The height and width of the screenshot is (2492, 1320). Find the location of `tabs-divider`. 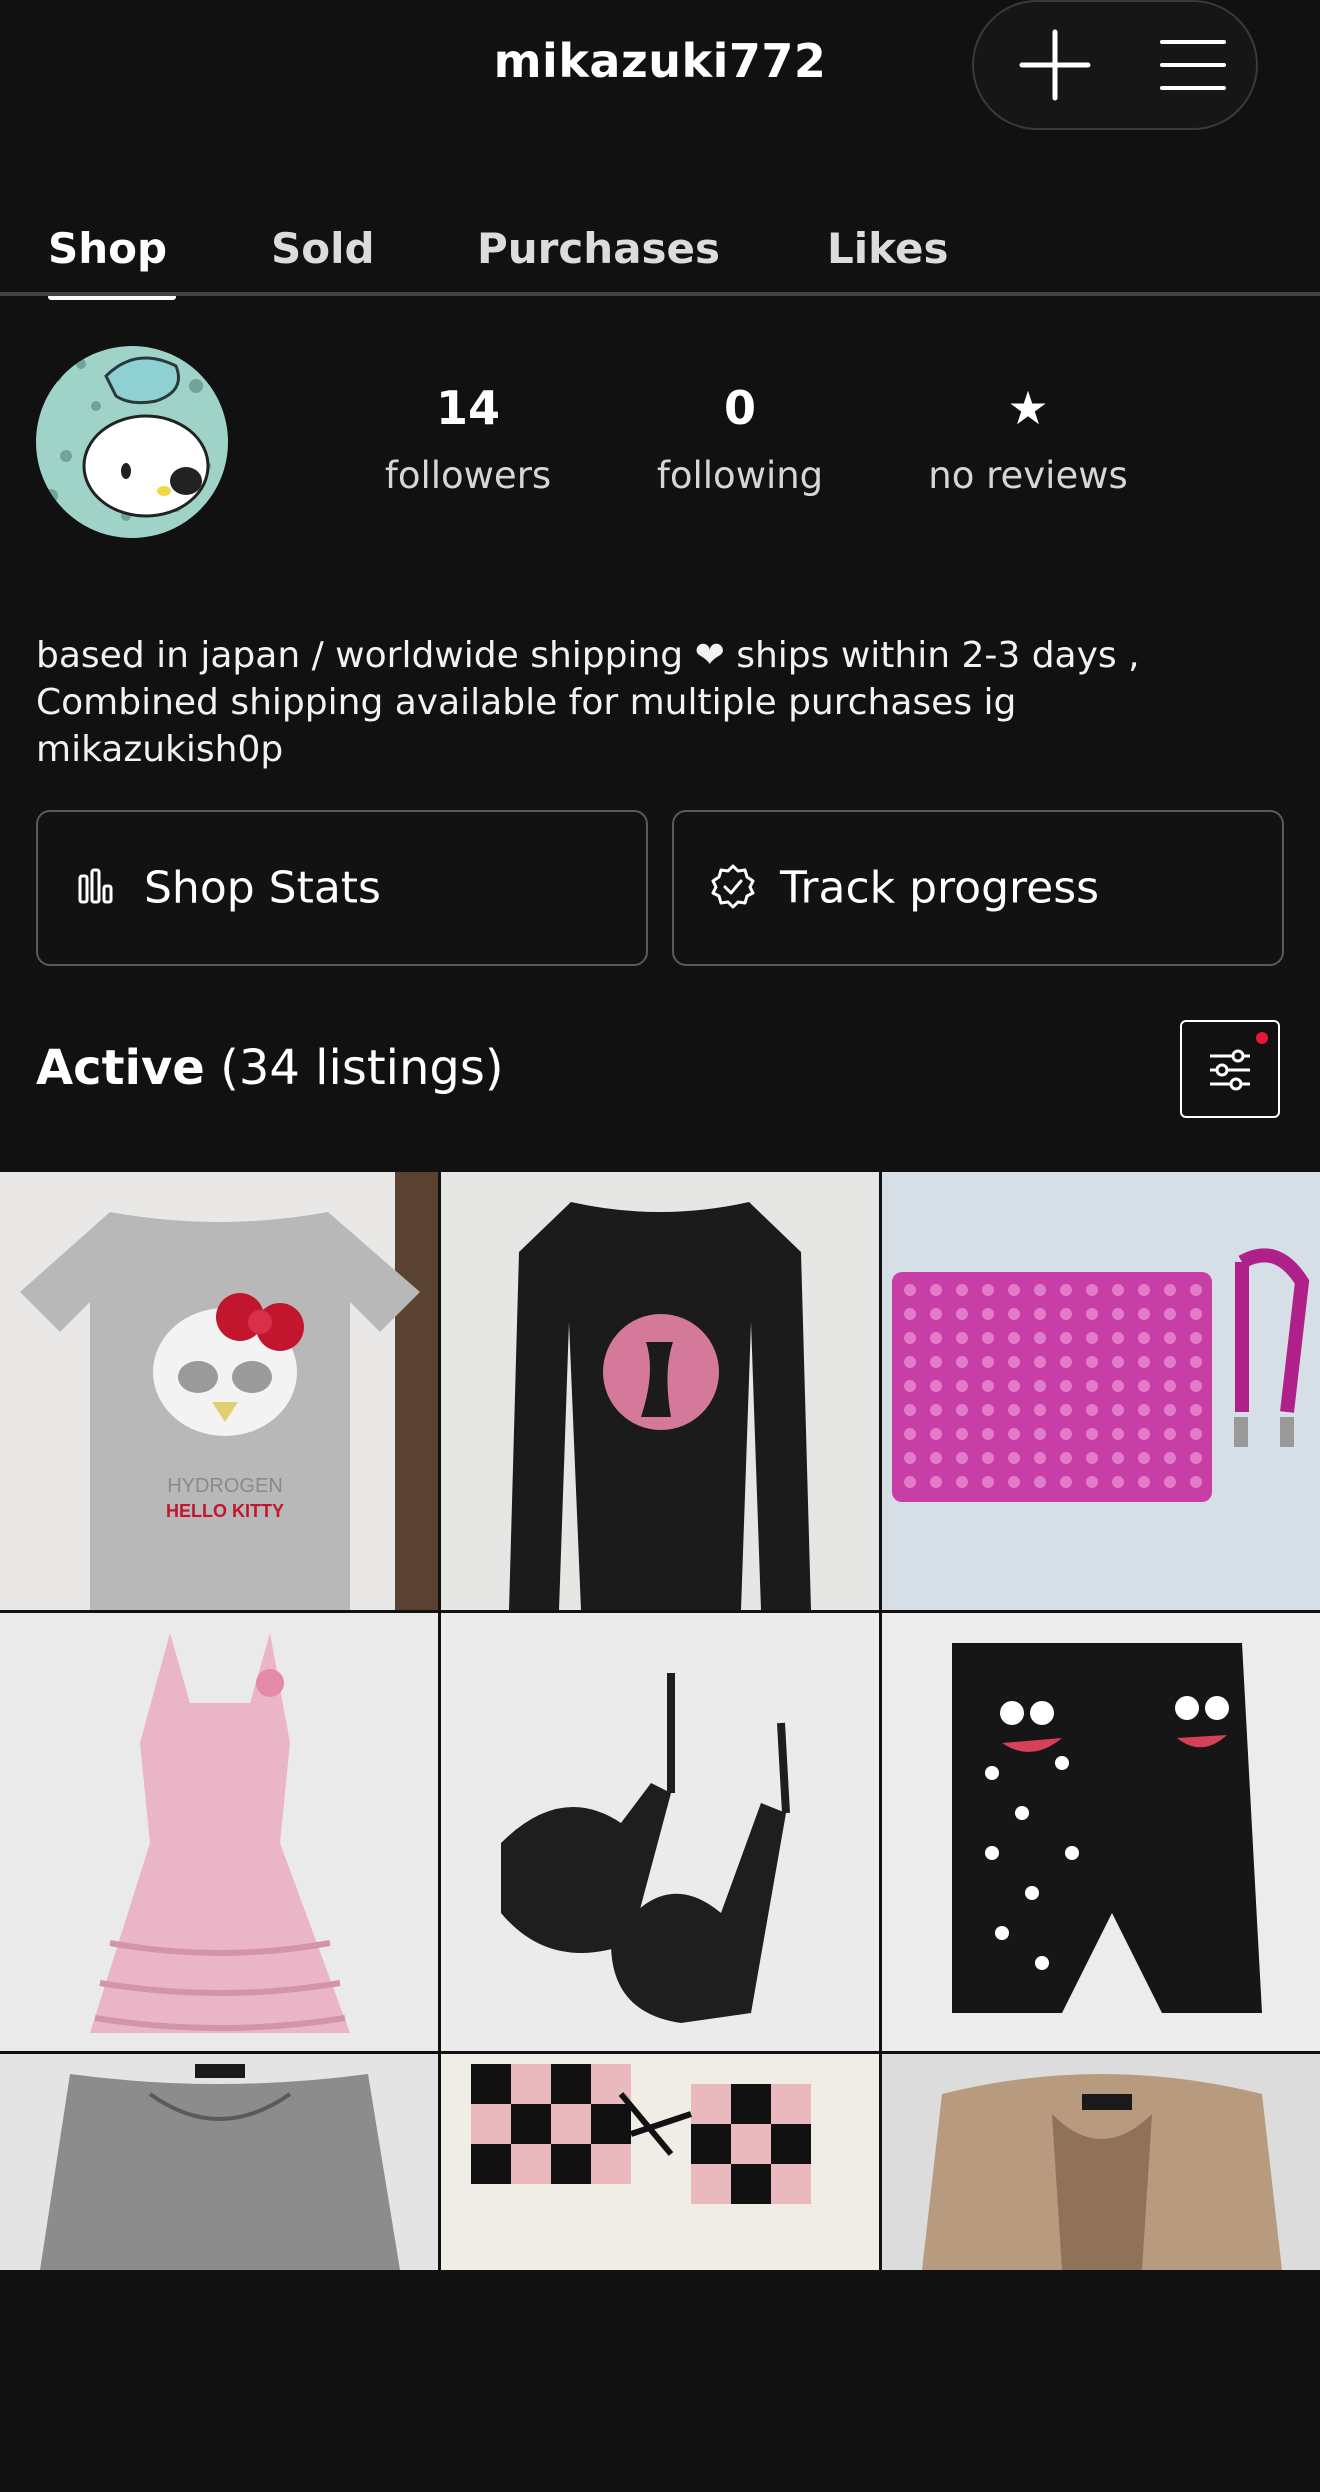

tabs-divider is located at coordinates (660, 294).